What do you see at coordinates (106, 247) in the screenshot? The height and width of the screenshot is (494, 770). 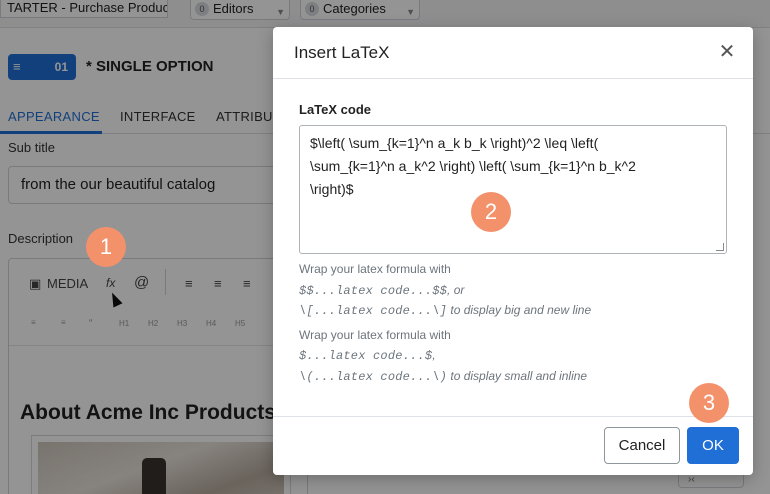 I see `step-marker-1: 1` at bounding box center [106, 247].